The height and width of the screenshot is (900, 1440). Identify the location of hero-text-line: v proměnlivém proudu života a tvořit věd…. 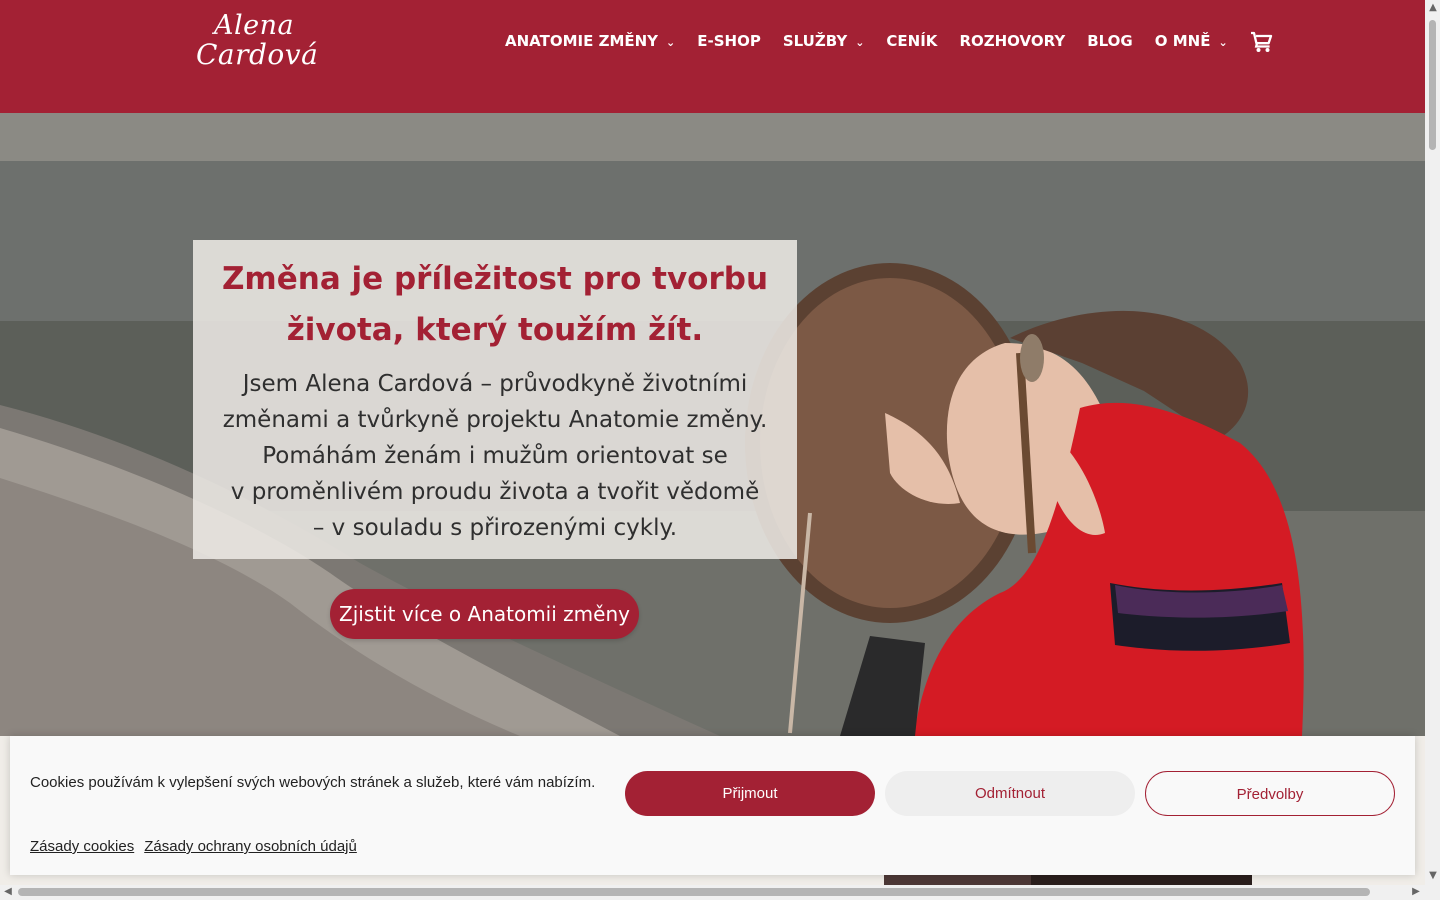
(495, 492).